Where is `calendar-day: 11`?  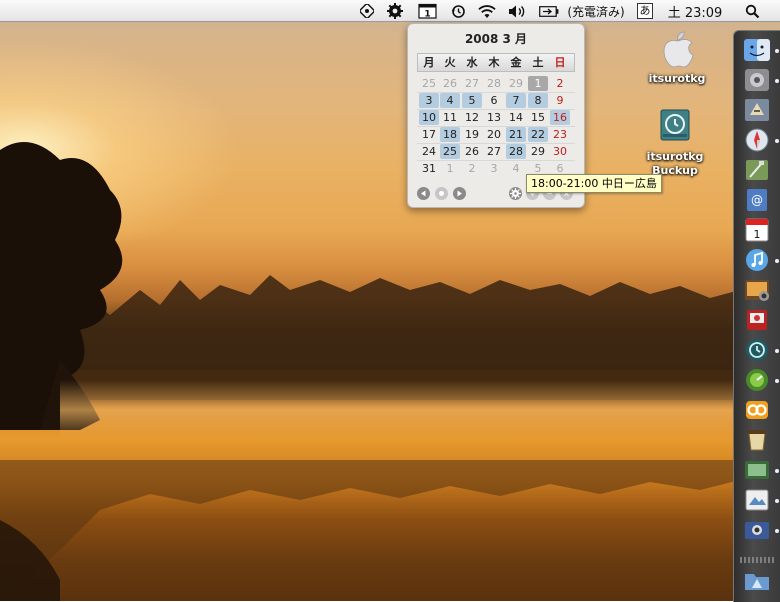 calendar-day: 11 is located at coordinates (450, 117).